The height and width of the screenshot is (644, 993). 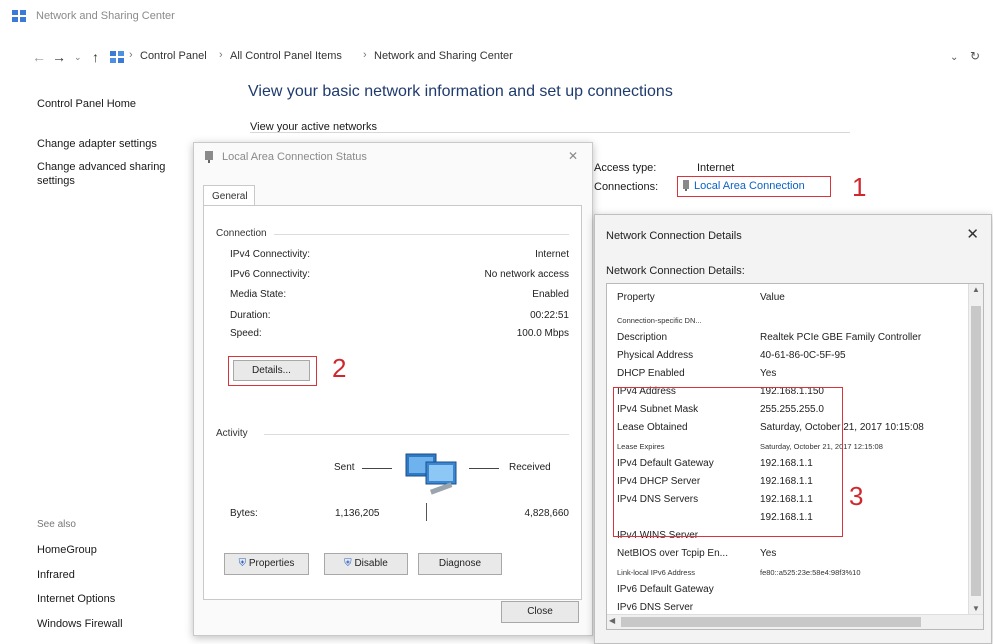 I want to click on properties-button: ⛨ Properties, so click(x=266, y=564).